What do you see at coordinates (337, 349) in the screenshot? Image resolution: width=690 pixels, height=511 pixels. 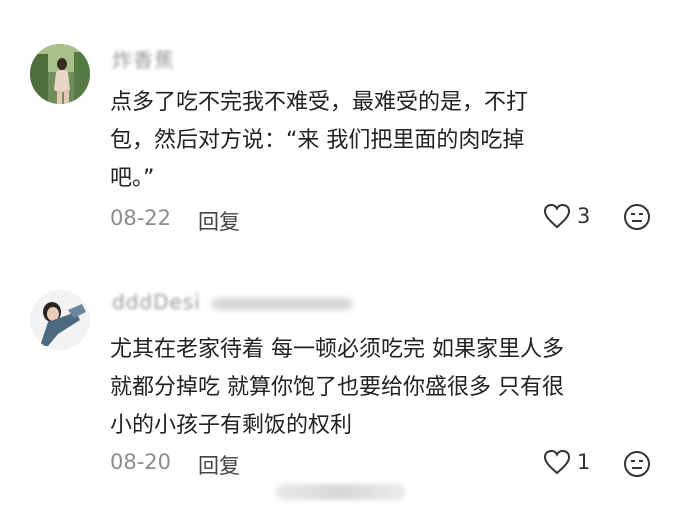 I see `comment-text-line: 尤其在老家待着 每一顿必须吃完 如果家里人多` at bounding box center [337, 349].